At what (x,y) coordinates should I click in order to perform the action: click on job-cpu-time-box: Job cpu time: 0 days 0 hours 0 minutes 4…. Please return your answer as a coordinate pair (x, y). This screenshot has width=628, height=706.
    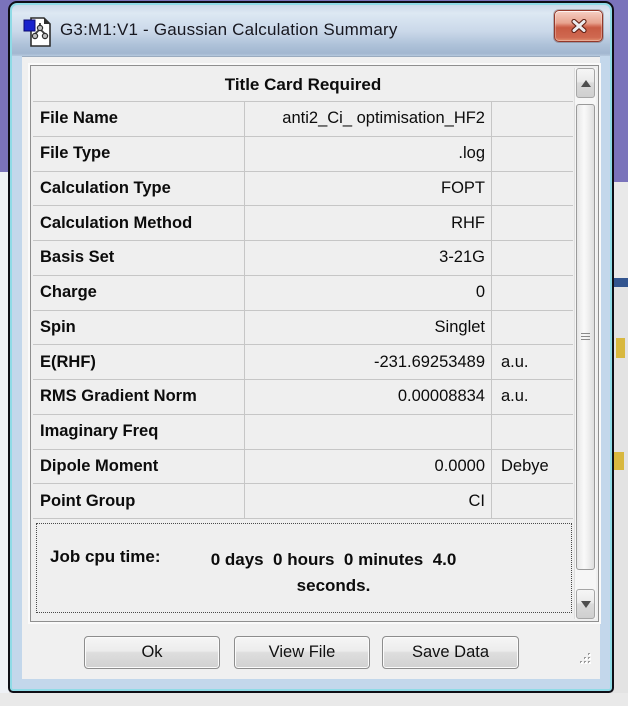
    Looking at the image, I should click on (304, 568).